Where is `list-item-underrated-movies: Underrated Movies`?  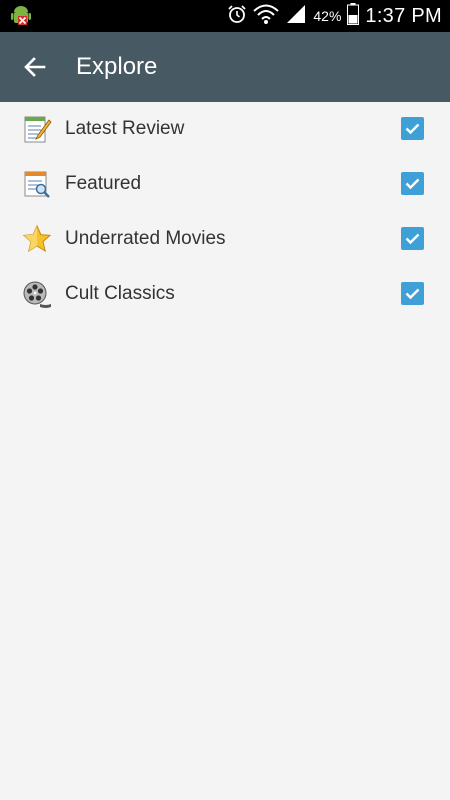 list-item-underrated-movies: Underrated Movies is located at coordinates (225, 238).